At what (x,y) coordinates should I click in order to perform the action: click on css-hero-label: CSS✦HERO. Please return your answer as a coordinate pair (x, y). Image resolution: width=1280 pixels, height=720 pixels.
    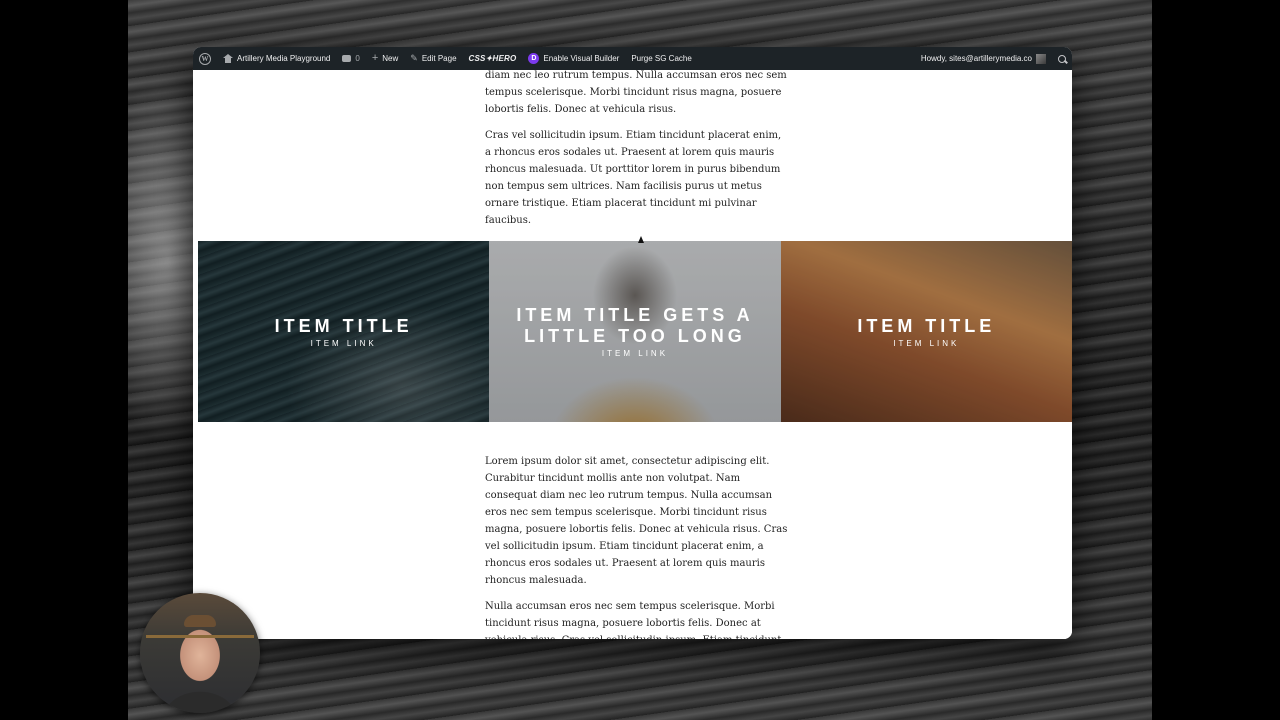
    Looking at the image, I should click on (492, 58).